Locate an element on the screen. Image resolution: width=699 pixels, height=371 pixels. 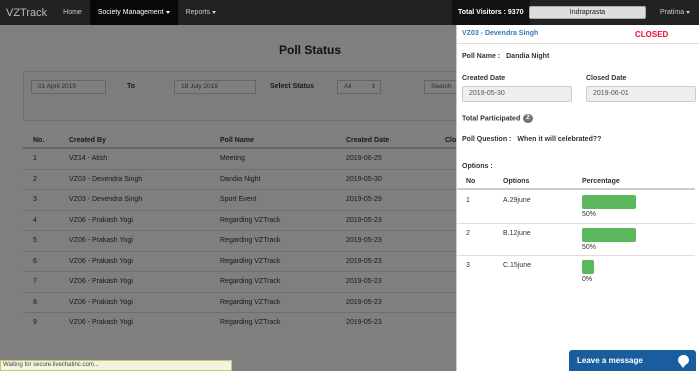
created-date-field: 2019-05-30 is located at coordinates (517, 94).